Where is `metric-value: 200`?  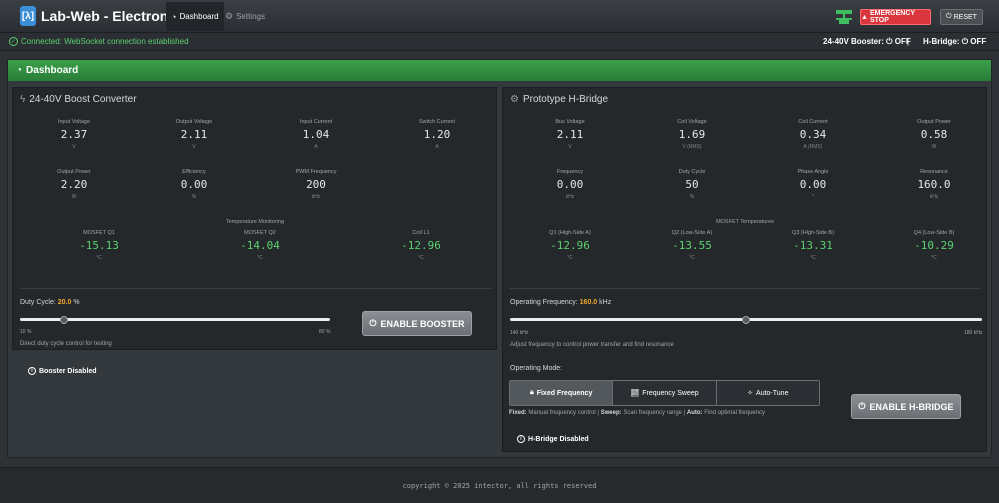
metric-value: 200 is located at coordinates (316, 184).